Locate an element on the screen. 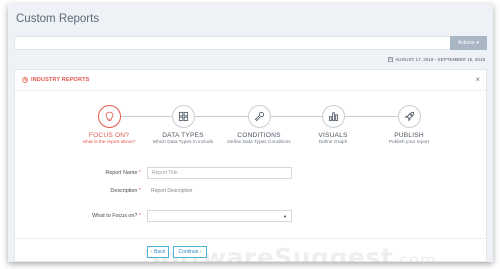 Image resolution: width=500 pixels, height=269 pixels. step-subtitle: Which Data Types to include is located at coordinates (183, 142).